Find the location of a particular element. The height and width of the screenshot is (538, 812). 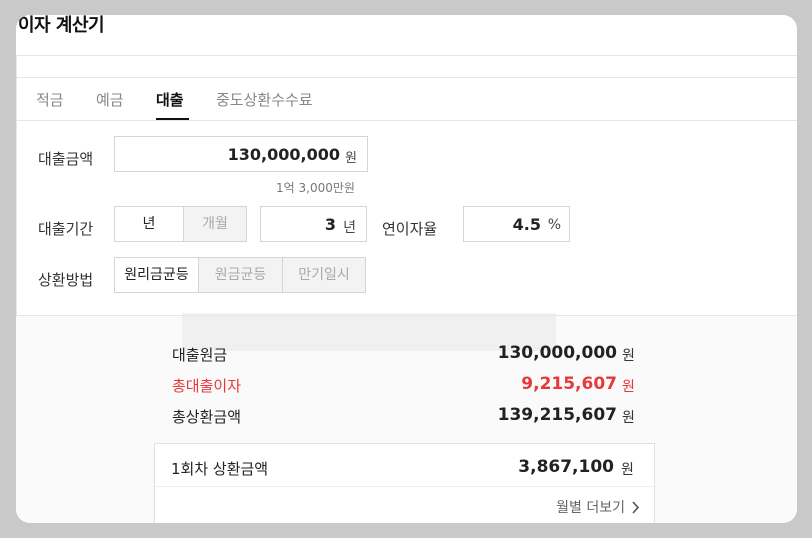

total-repayment-value: 139,215,607 is located at coordinates (557, 415).